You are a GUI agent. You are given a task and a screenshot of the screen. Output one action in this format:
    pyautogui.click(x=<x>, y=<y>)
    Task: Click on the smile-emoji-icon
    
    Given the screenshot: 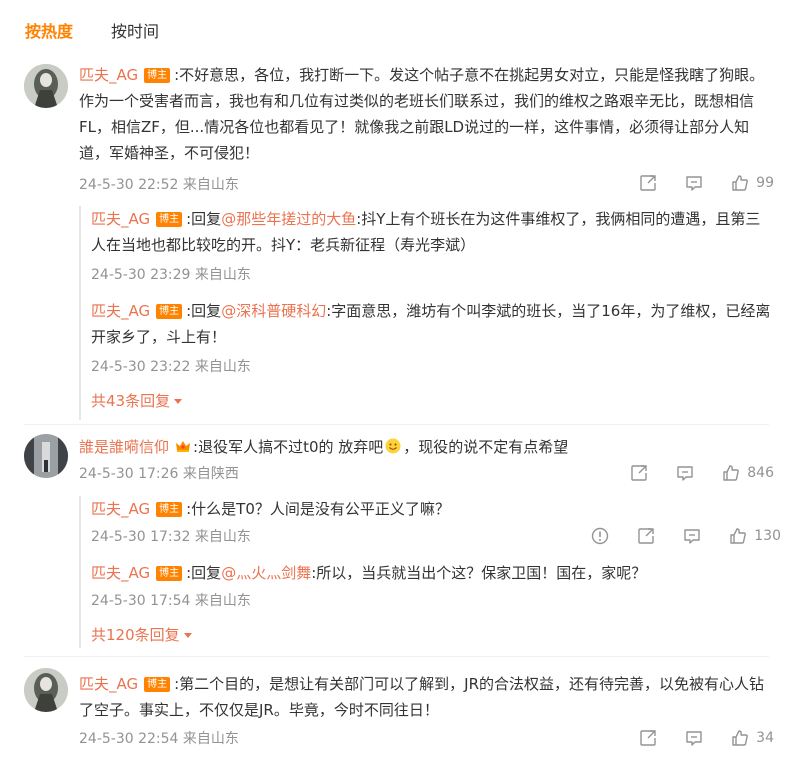 What is the action you would take?
    pyautogui.click(x=393, y=446)
    